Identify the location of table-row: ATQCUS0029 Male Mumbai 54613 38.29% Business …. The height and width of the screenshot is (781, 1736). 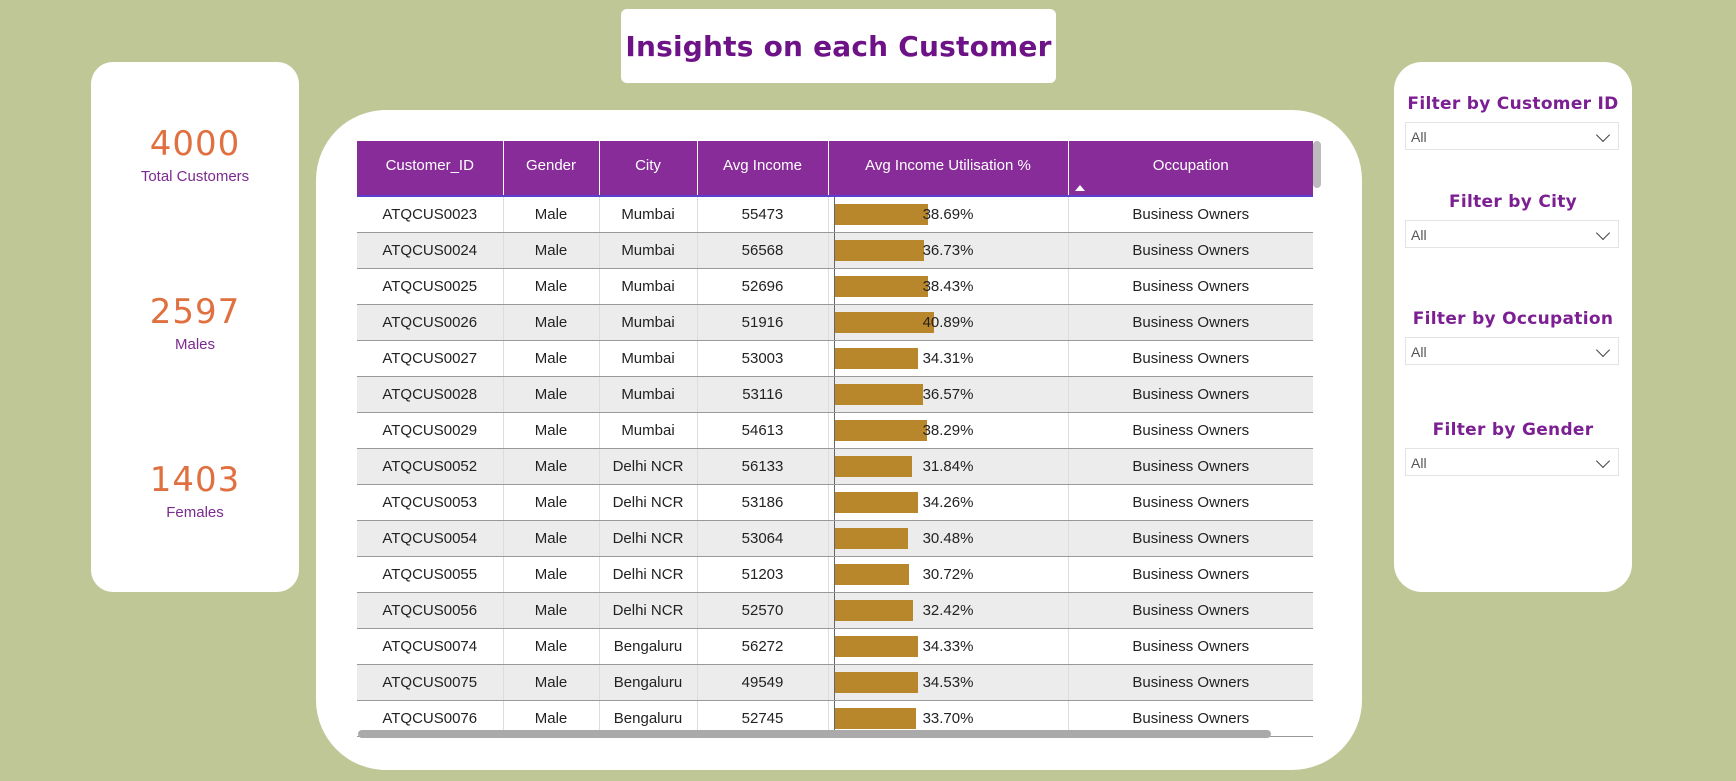
(835, 430).